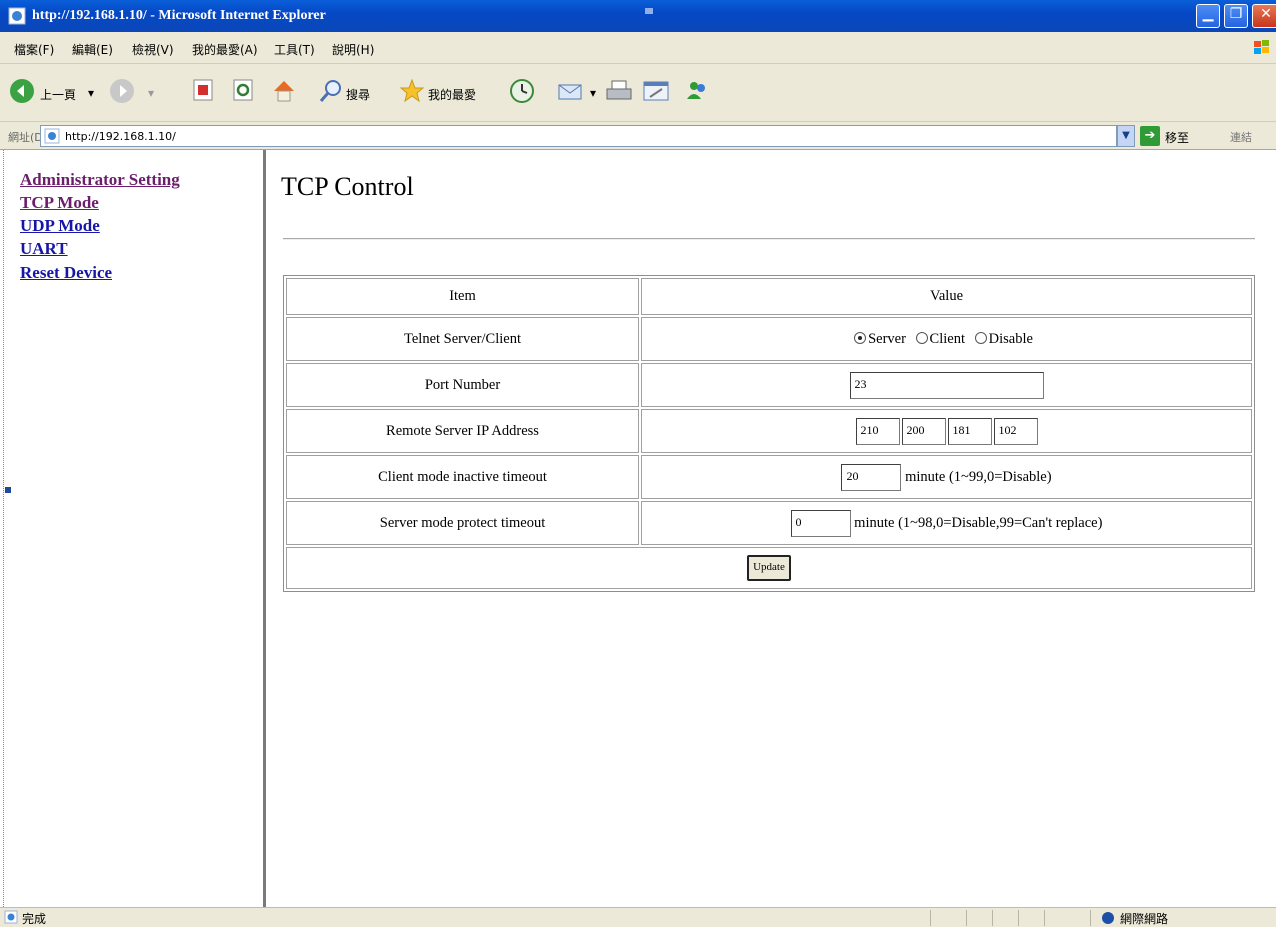 This screenshot has width=1276, height=927. Describe the element at coordinates (638, 93) in the screenshot. I see `toolbar: 上一頁 ▾ ▾ 搜尋 我的最愛 ▾` at that location.